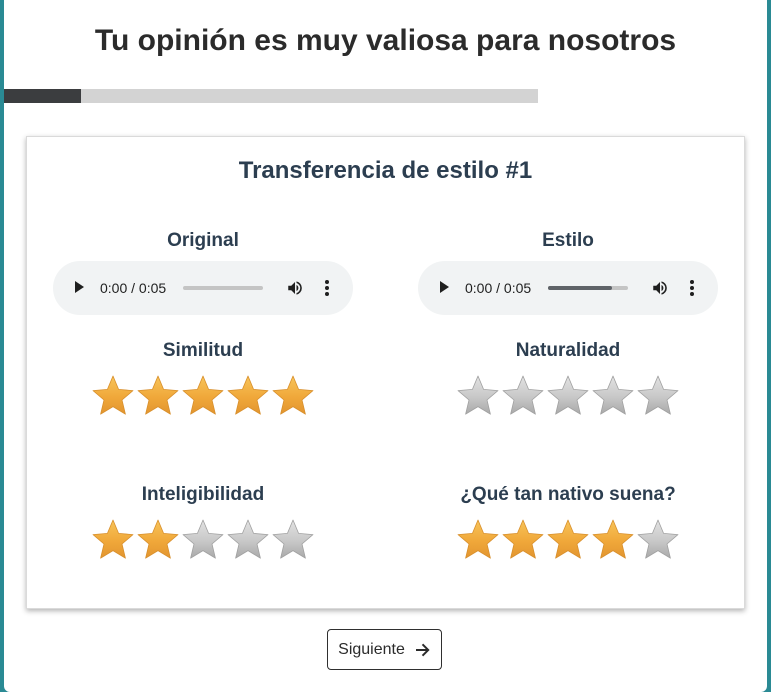 The image size is (771, 692). Describe the element at coordinates (568, 240) in the screenshot. I see `style-label: Estilo` at that location.